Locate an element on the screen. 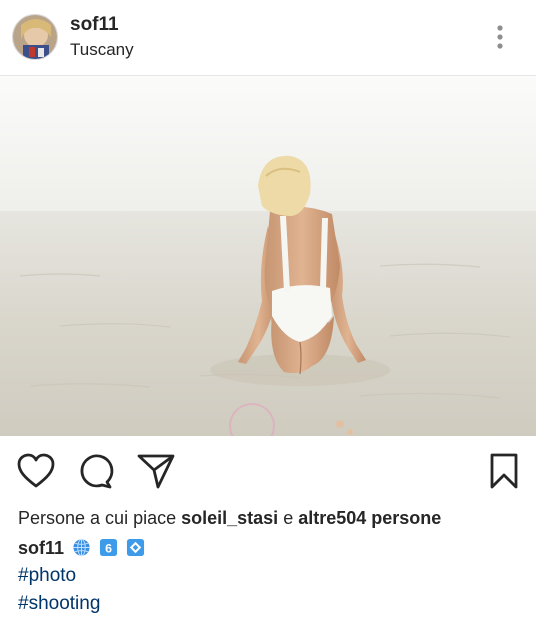 This screenshot has height=633, width=536. speech-bubble-icon is located at coordinates (97, 471).